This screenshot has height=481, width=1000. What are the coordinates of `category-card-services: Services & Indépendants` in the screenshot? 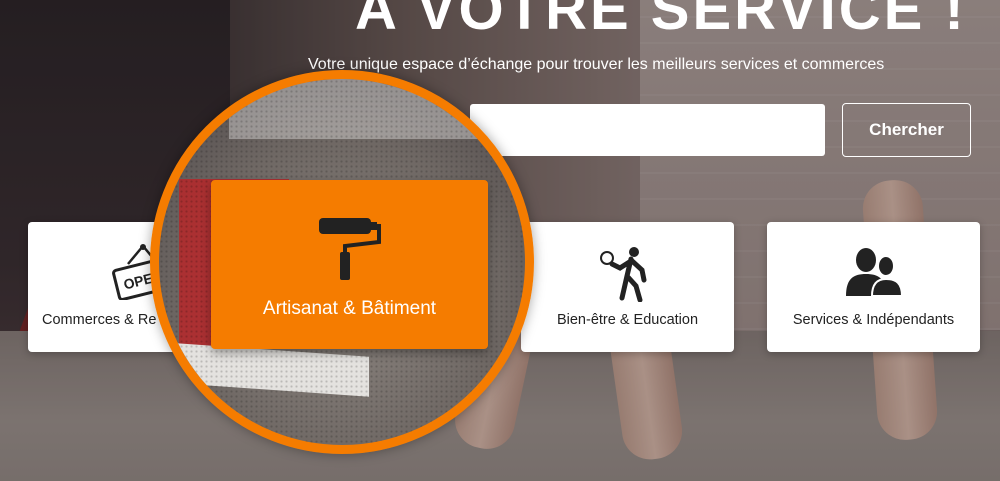 It's located at (873, 287).